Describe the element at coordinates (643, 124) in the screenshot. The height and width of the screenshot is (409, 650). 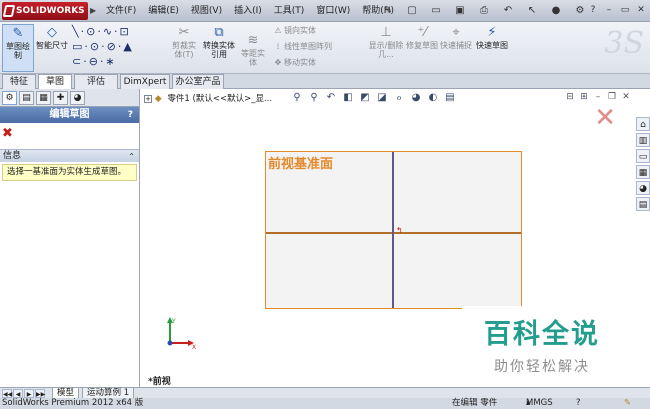
I see `solidworks-resources-icon: ⌂` at that location.